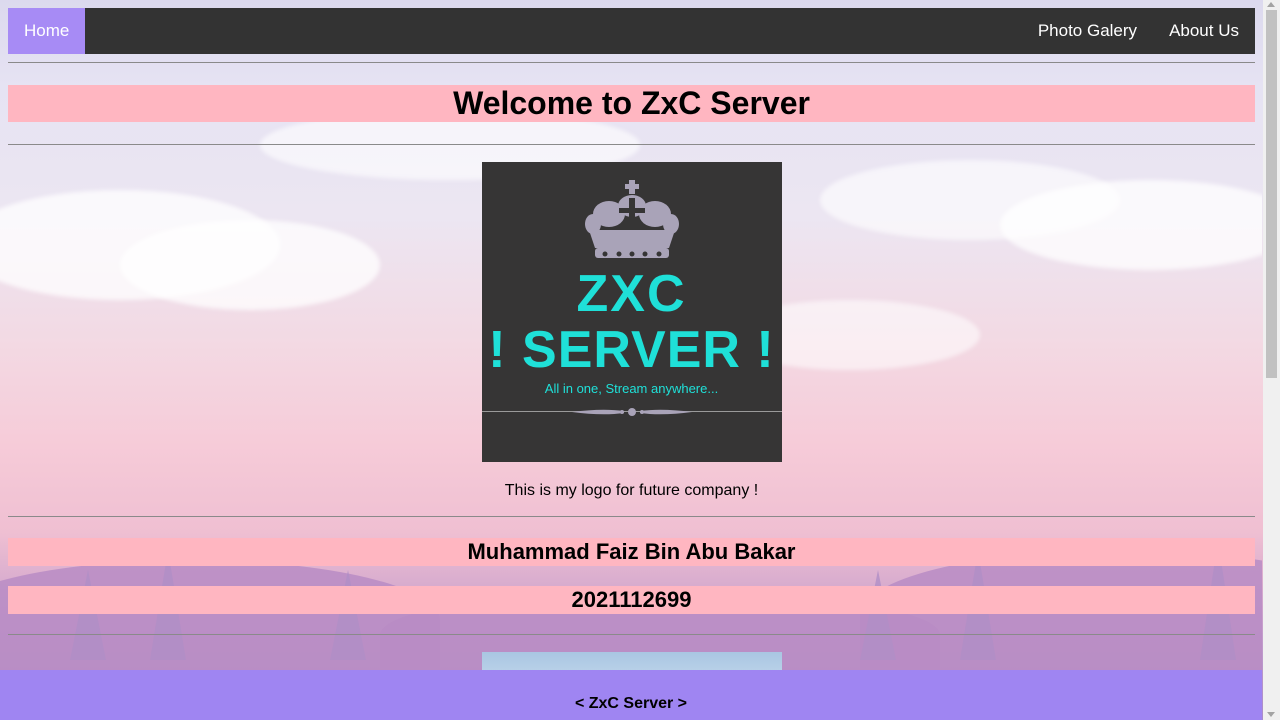  I want to click on logo-wordmark-server: ! SERVER !, so click(631, 350).